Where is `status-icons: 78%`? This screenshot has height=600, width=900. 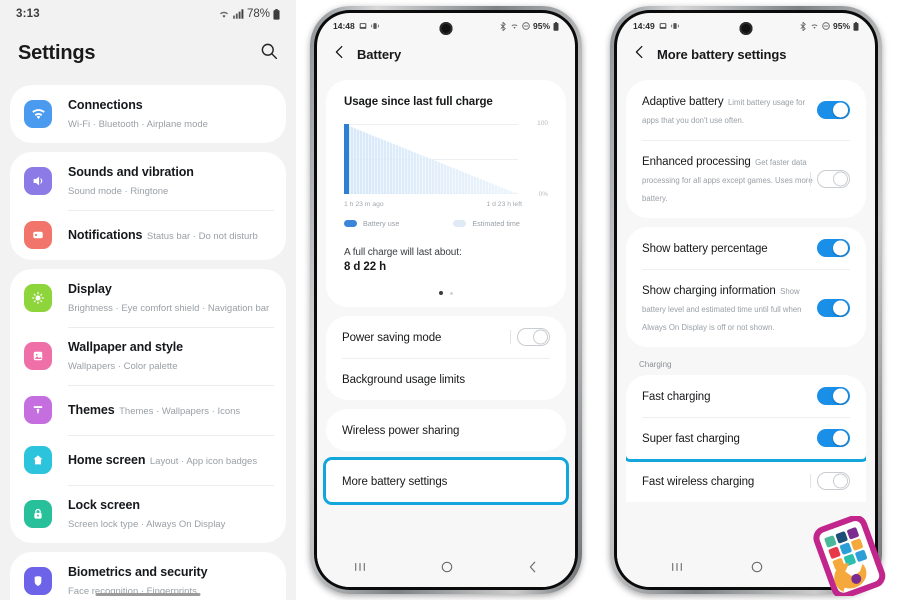
status-icons: 78% is located at coordinates (249, 14).